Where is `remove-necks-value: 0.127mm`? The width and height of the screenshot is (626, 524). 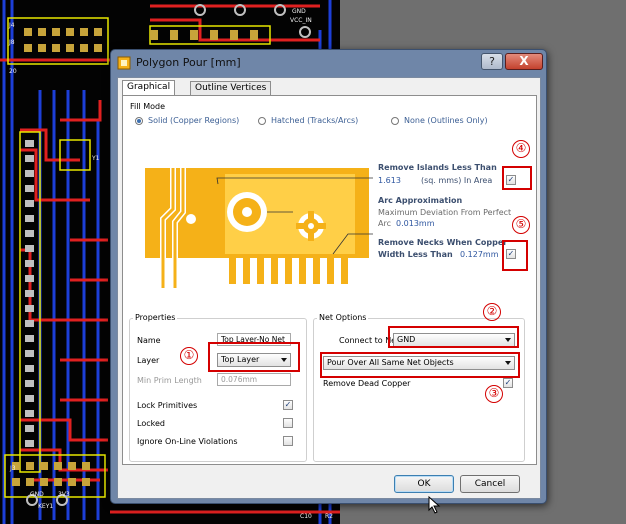 remove-necks-value: 0.127mm is located at coordinates (479, 254).